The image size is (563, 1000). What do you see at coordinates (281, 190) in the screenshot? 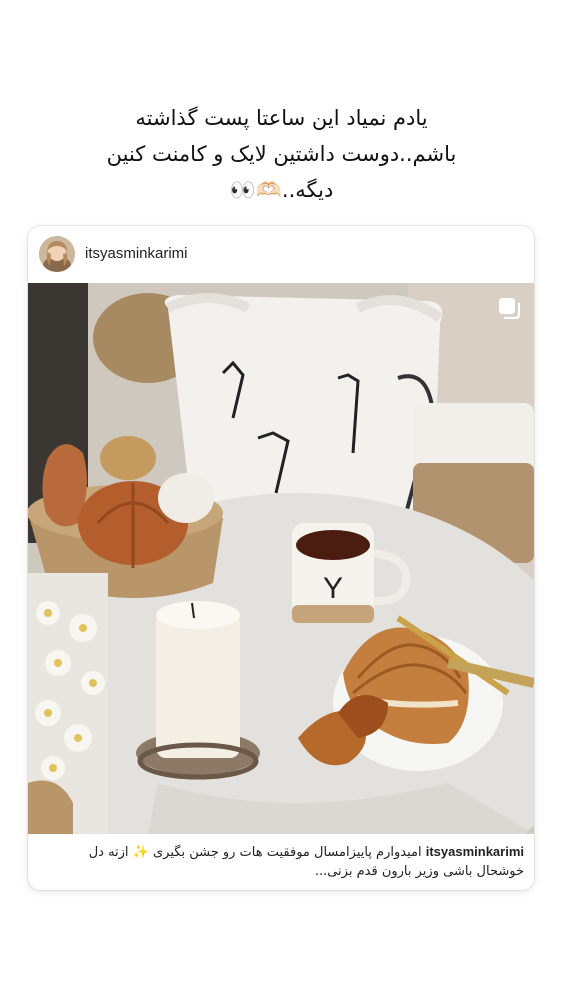
I see `story-text-line-3: دیگه..🫶🏻👀` at bounding box center [281, 190].